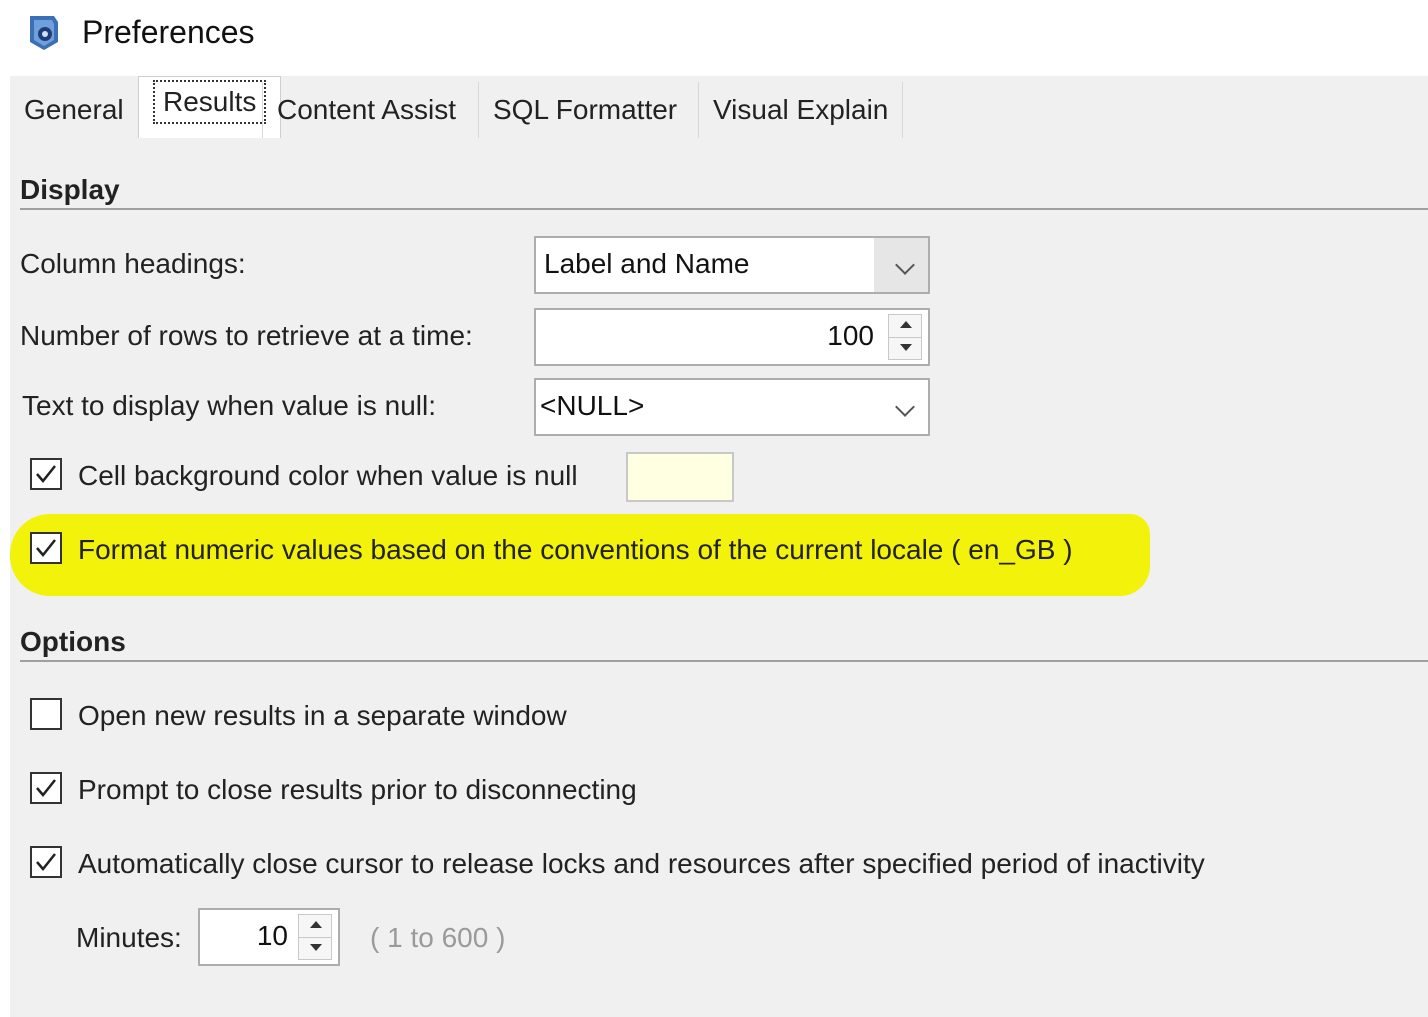 This screenshot has width=1428, height=1017. I want to click on tab-general: General, so click(74, 110).